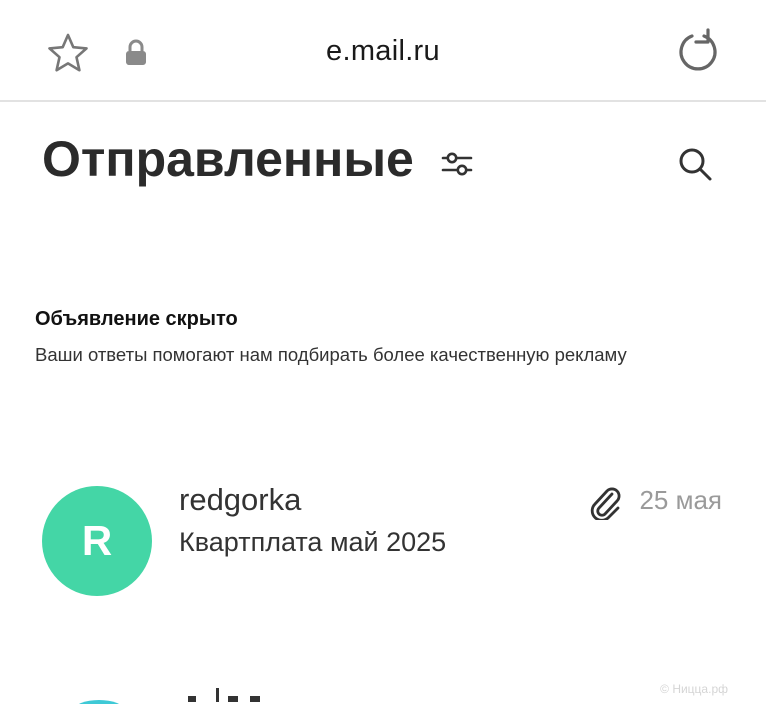 The image size is (766, 704). What do you see at coordinates (383, 690) in the screenshot?
I see `message-row-partial` at bounding box center [383, 690].